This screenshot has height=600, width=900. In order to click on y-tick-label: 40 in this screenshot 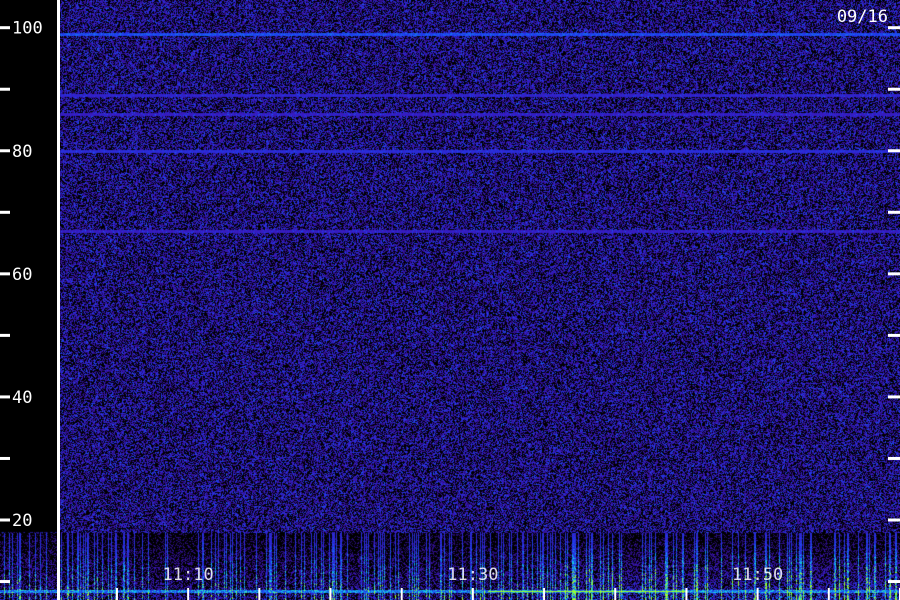, I will do `click(22, 398)`.